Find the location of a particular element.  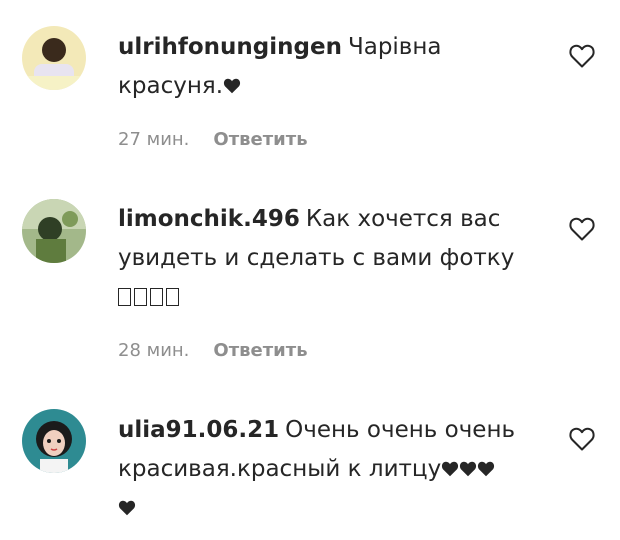

unrendered-emoji-glyphs is located at coordinates (150, 297).